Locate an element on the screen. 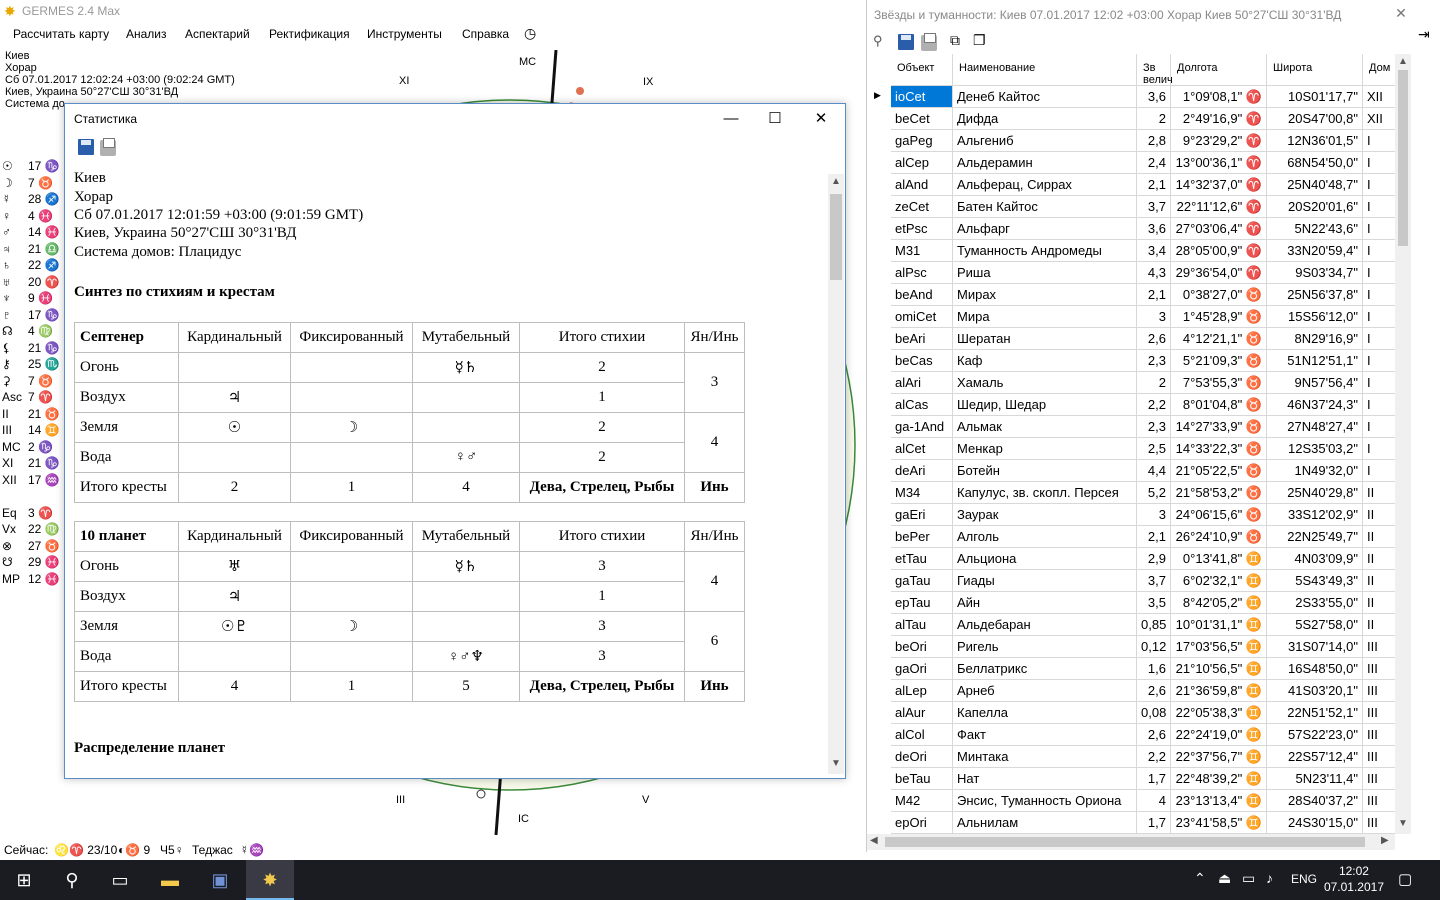  star-object-cell: M42 is located at coordinates (922, 801).